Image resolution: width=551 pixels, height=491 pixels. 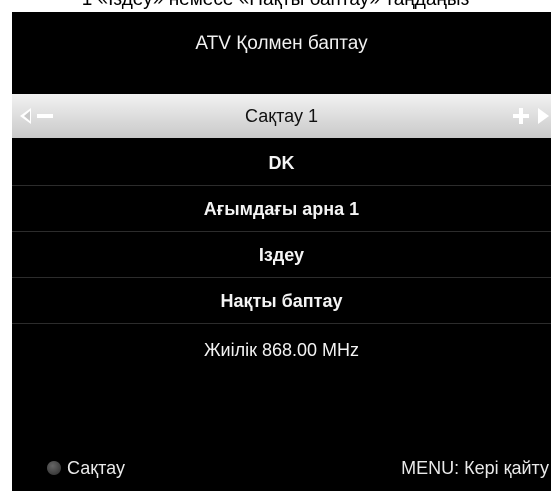 I want to click on instruction-caption: 1 «Іздеу» немесе «Нақты баптау» таңдаңыз, so click(x=275, y=5).